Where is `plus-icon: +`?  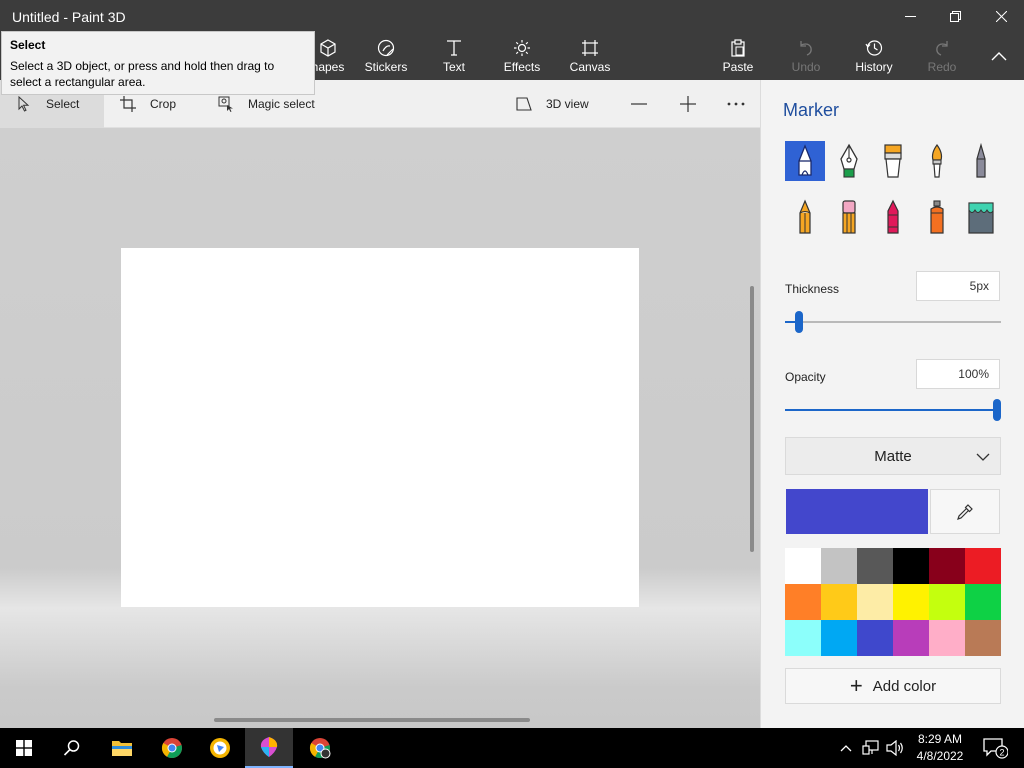 plus-icon: + is located at coordinates (856, 685).